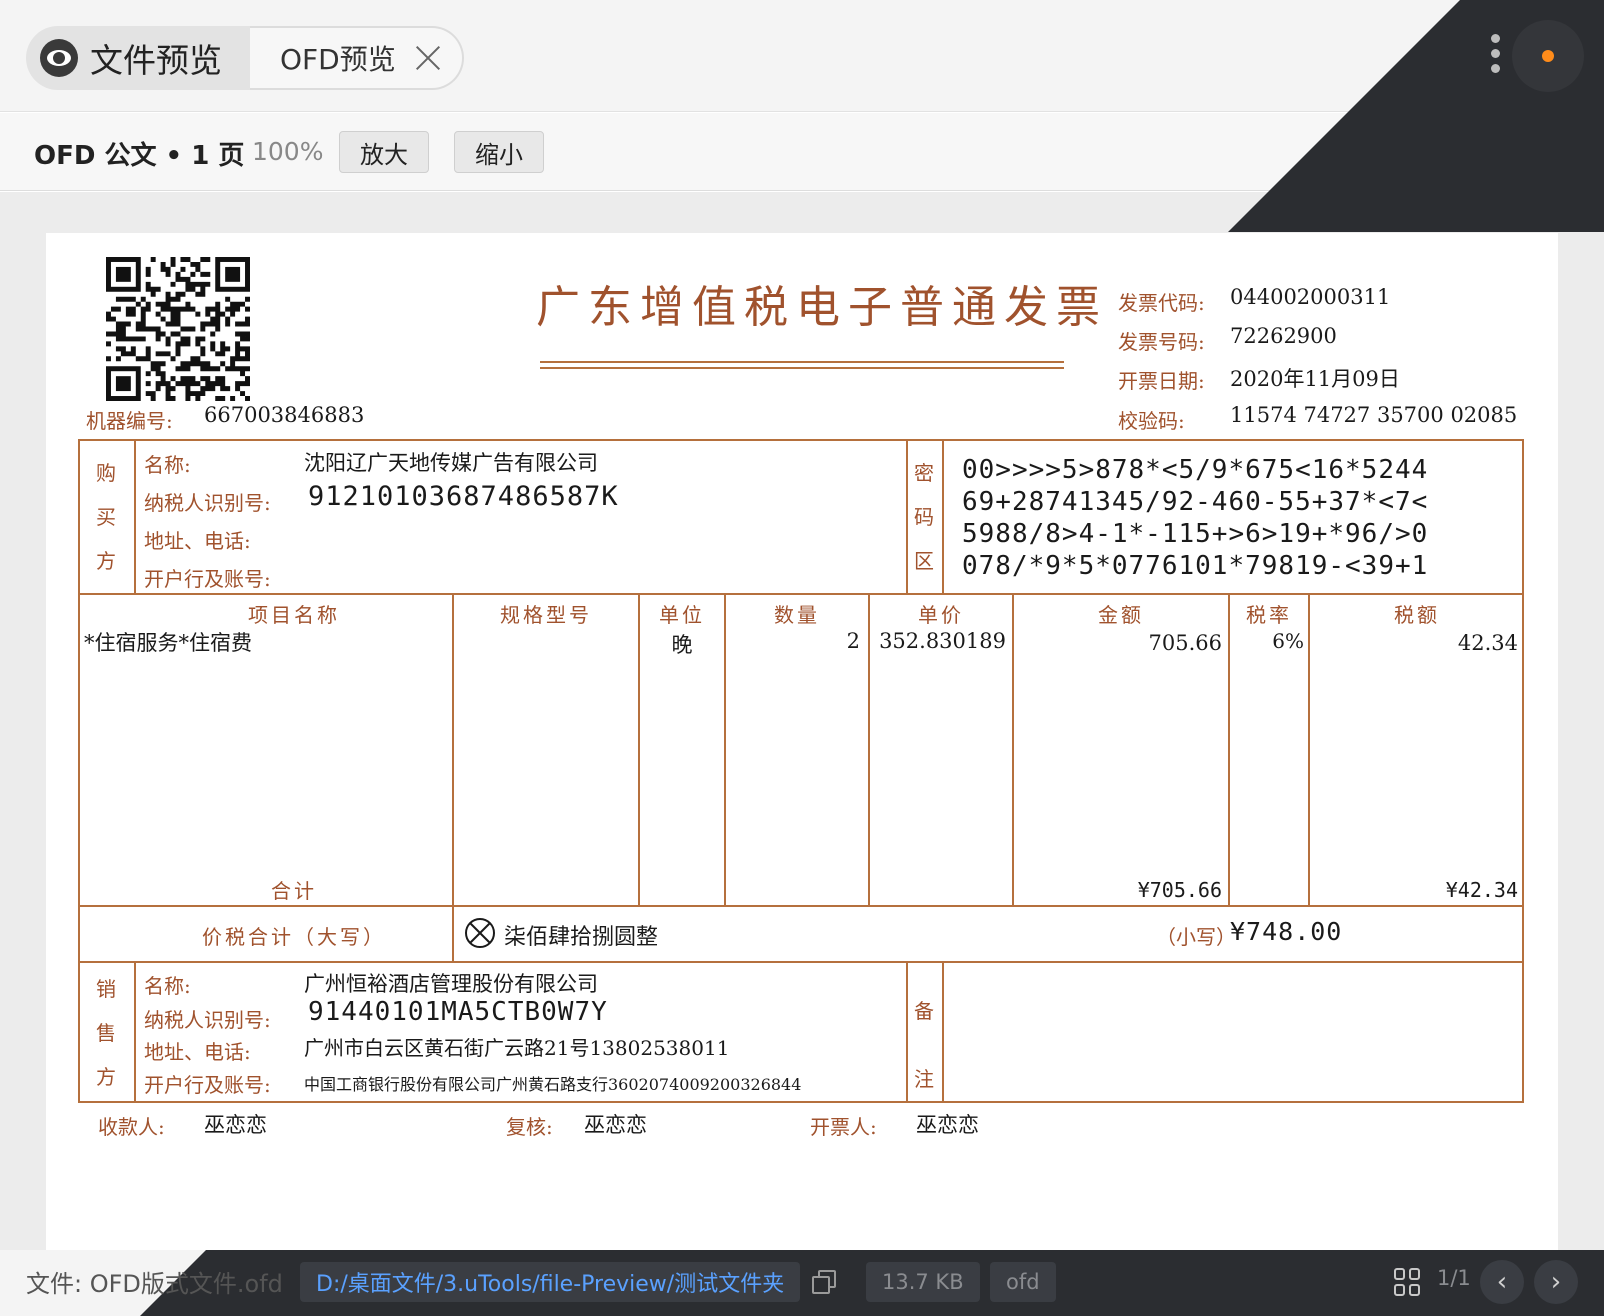 Image resolution: width=1604 pixels, height=1316 pixels. What do you see at coordinates (288, 151) in the screenshot?
I see `zoom-level: 100%` at bounding box center [288, 151].